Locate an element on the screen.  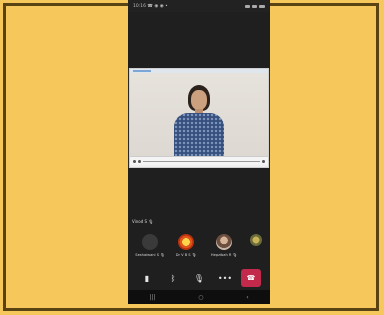
media-player-bar is located at coordinates (199, 160).